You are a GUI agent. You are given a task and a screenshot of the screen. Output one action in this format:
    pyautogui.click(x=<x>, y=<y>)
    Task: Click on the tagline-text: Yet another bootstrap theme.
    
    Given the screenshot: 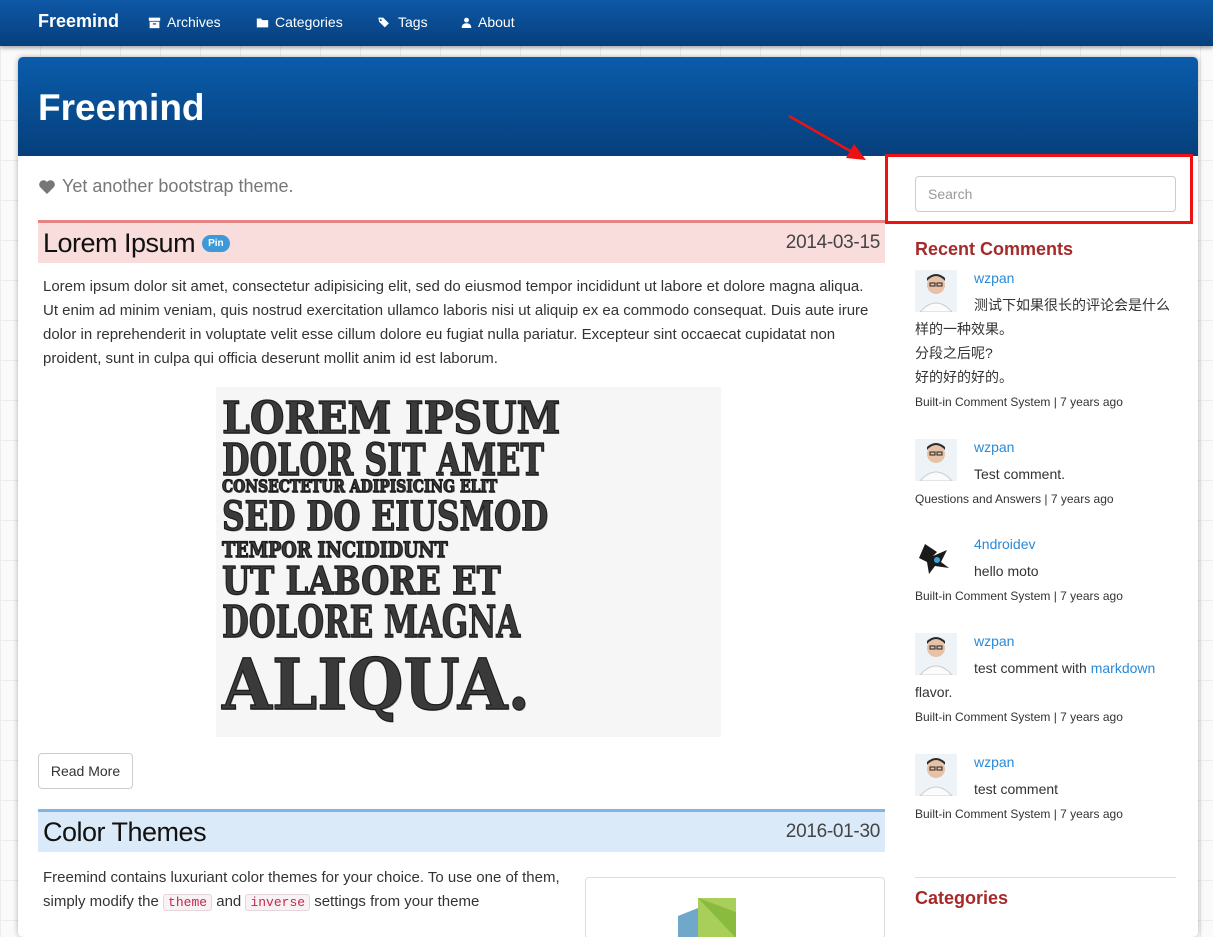 What is the action you would take?
    pyautogui.click(x=178, y=186)
    